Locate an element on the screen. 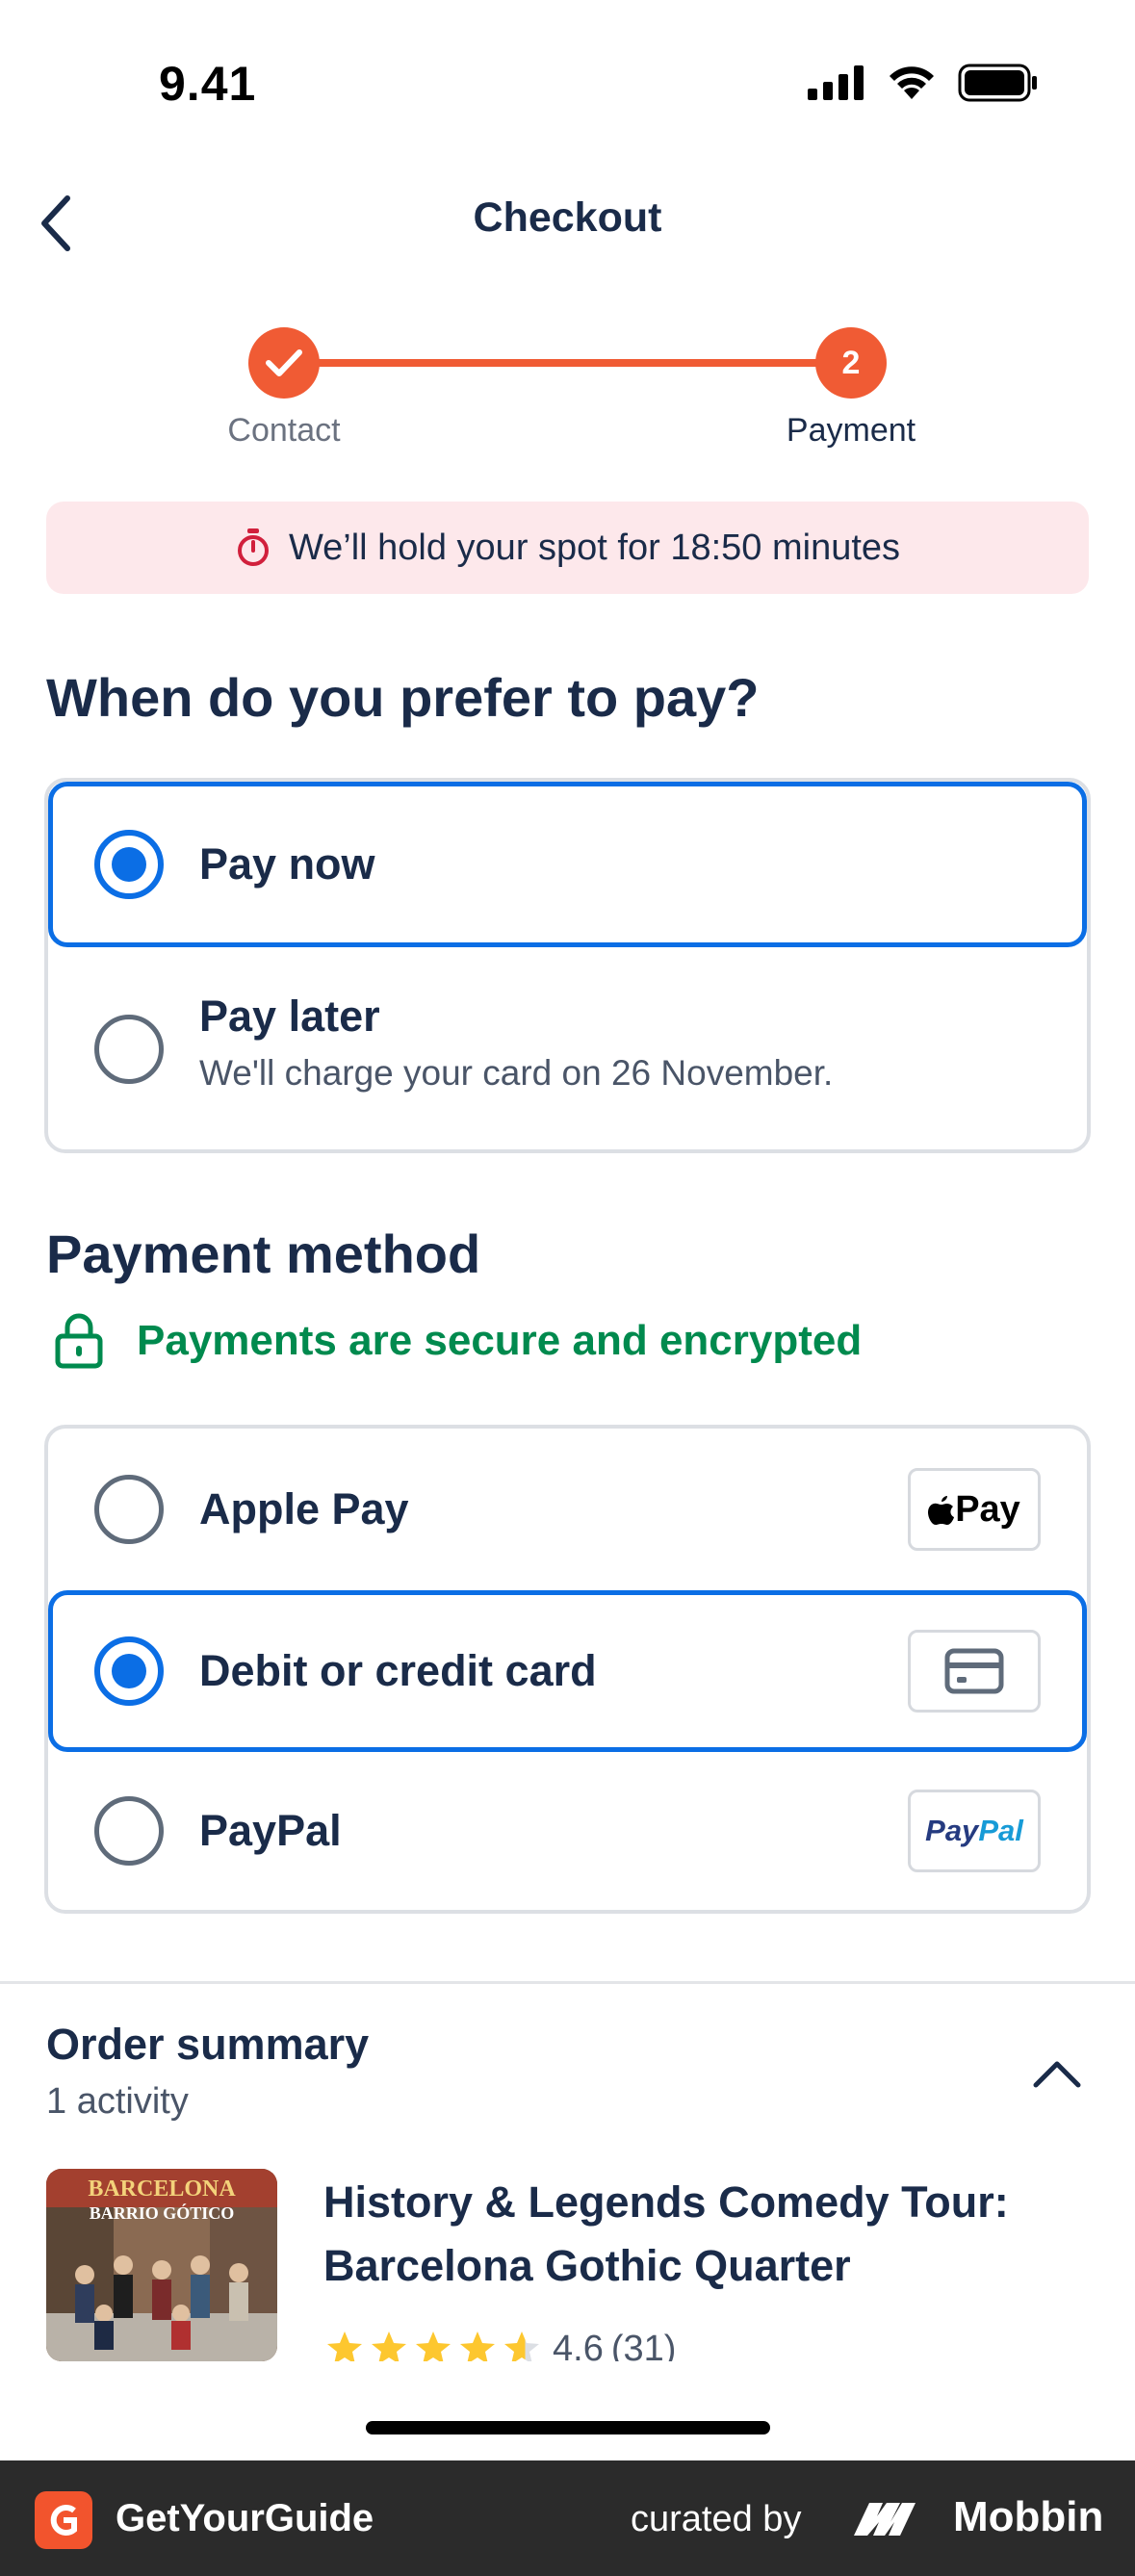  mobbin-text: Mobbin is located at coordinates (1028, 2517).